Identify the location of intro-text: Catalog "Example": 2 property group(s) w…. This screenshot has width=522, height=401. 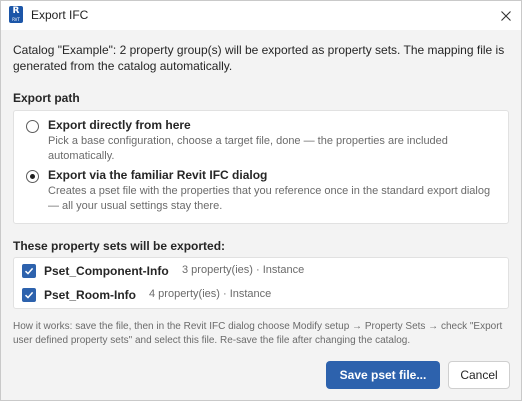
(259, 58).